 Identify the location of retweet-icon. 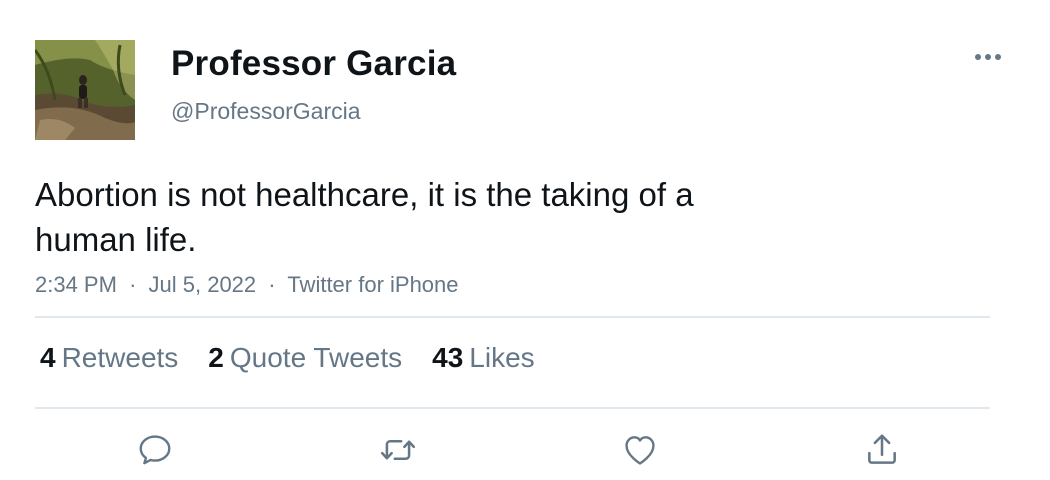
(398, 450).